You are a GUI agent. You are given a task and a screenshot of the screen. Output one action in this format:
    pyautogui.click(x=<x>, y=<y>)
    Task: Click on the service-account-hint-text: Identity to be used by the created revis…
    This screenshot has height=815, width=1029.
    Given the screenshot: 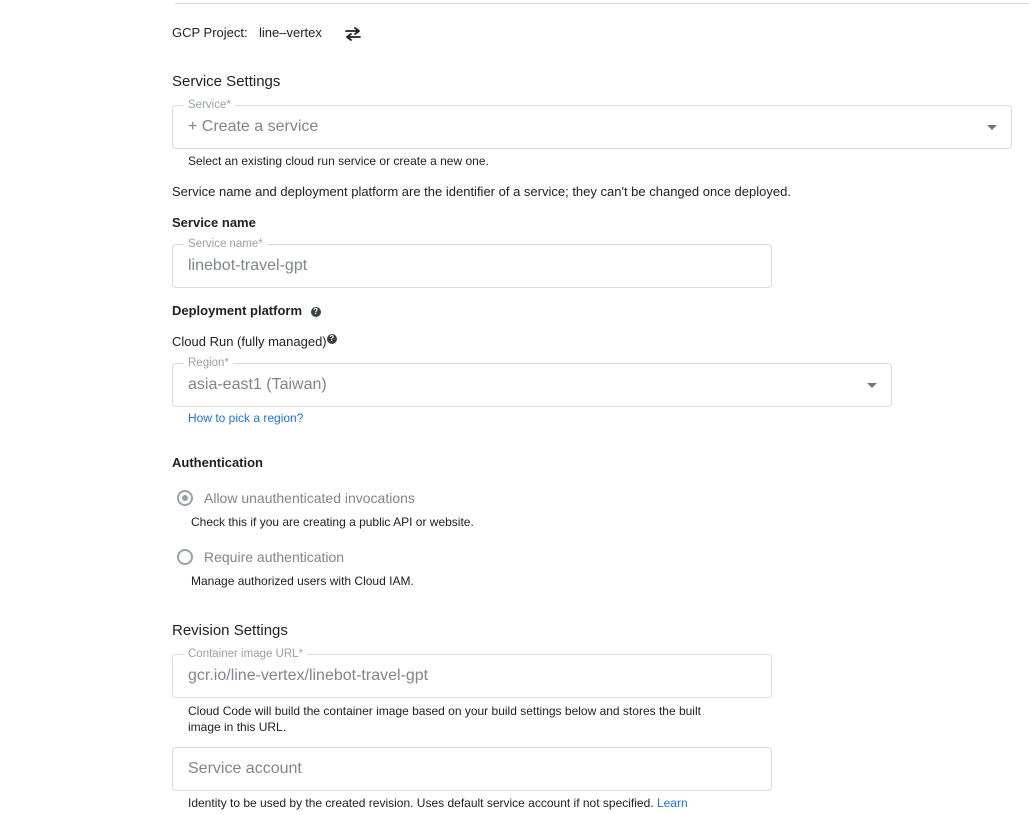 What is the action you would take?
    pyautogui.click(x=421, y=803)
    